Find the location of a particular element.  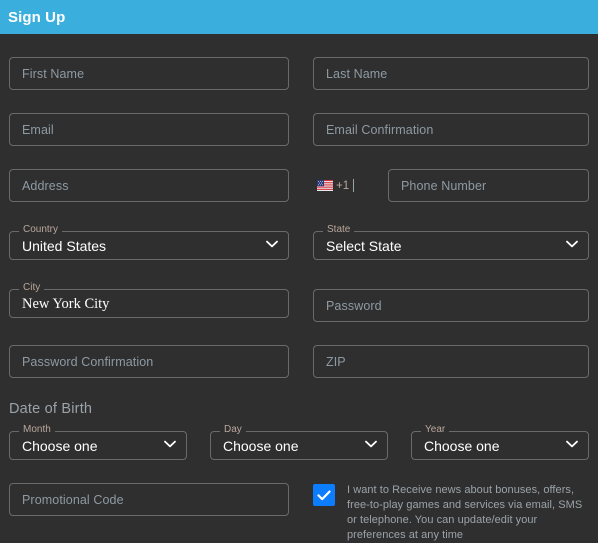

promotional-code-placeholder: Promotional Code is located at coordinates (73, 499).